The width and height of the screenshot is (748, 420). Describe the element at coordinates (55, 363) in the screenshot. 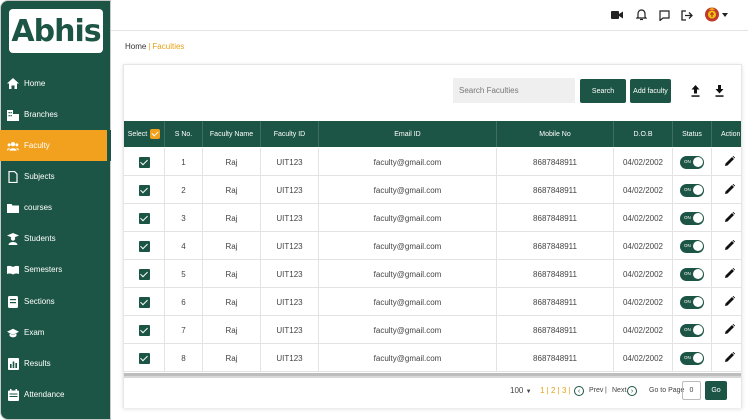

I see `sidebar-item-results: Results` at that location.